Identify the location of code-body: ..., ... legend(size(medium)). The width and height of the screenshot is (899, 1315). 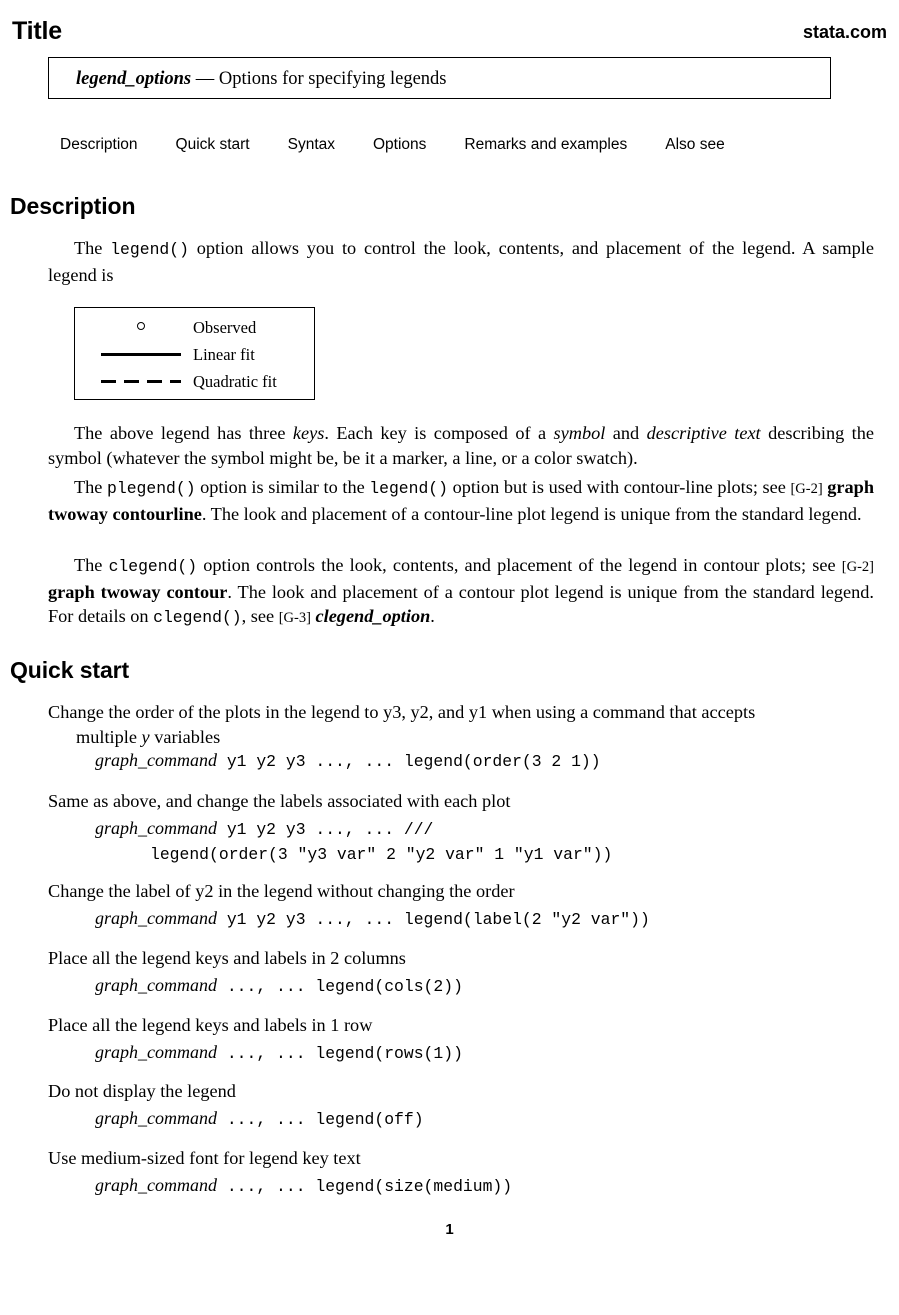
(365, 1186).